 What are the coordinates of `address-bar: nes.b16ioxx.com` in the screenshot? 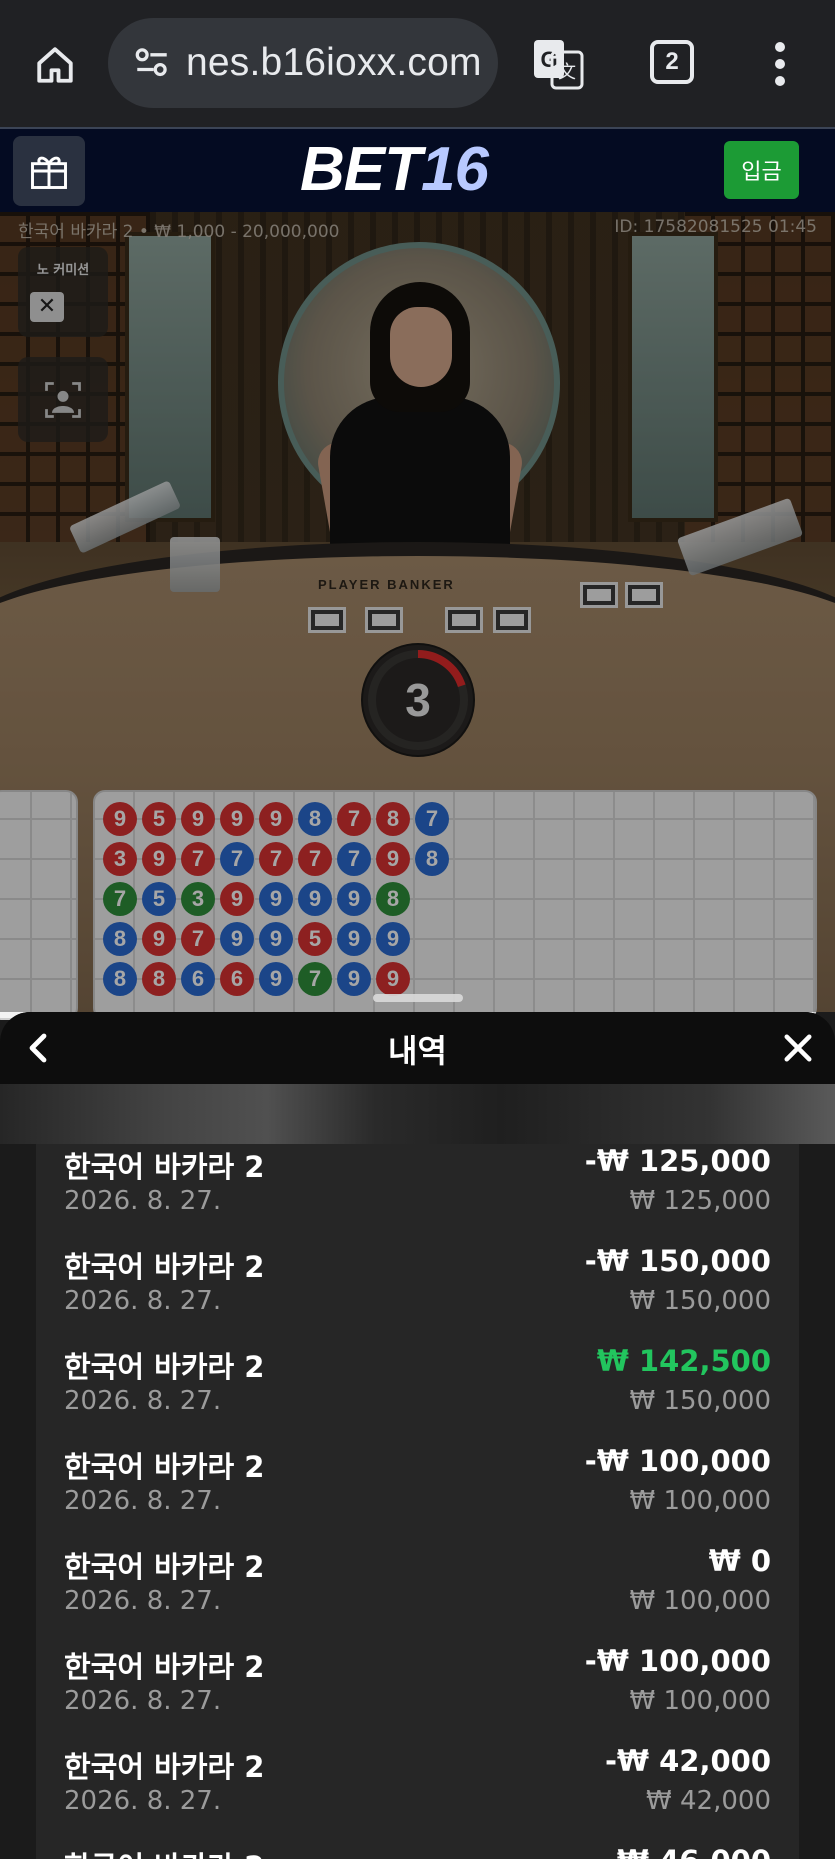 It's located at (303, 63).